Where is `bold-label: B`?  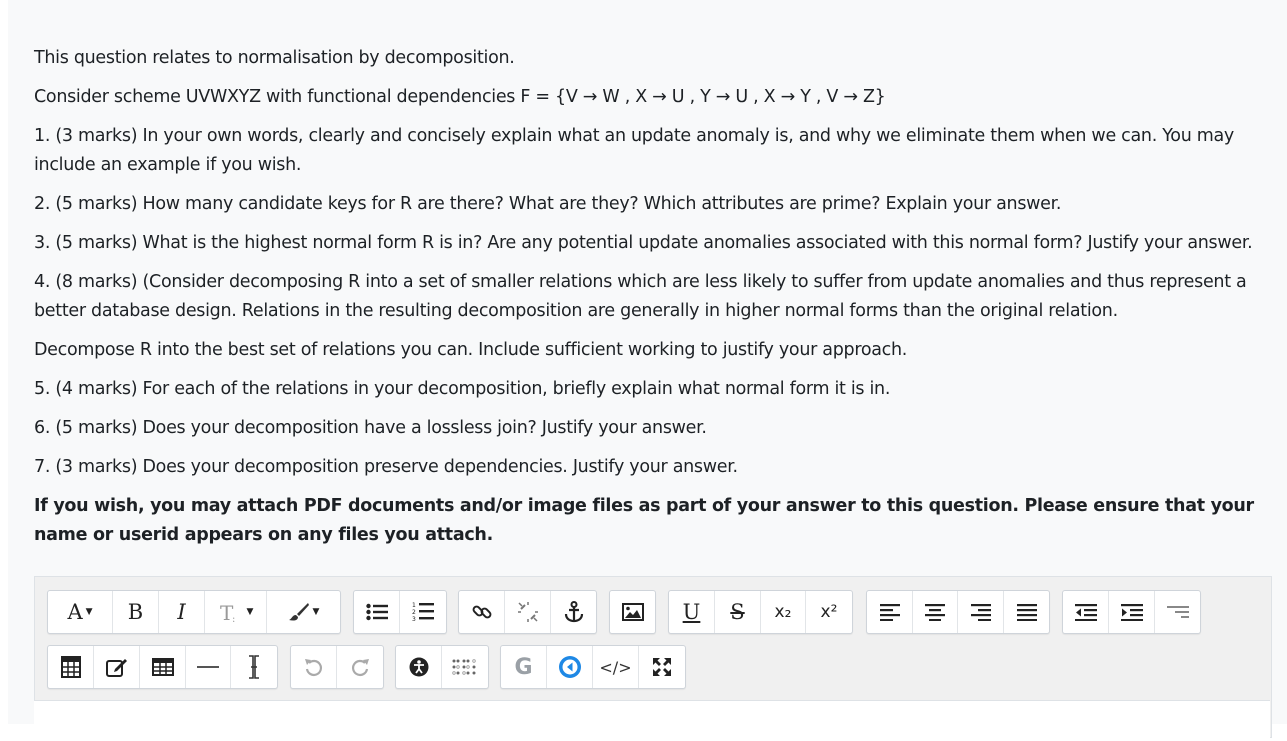
bold-label: B is located at coordinates (135, 612).